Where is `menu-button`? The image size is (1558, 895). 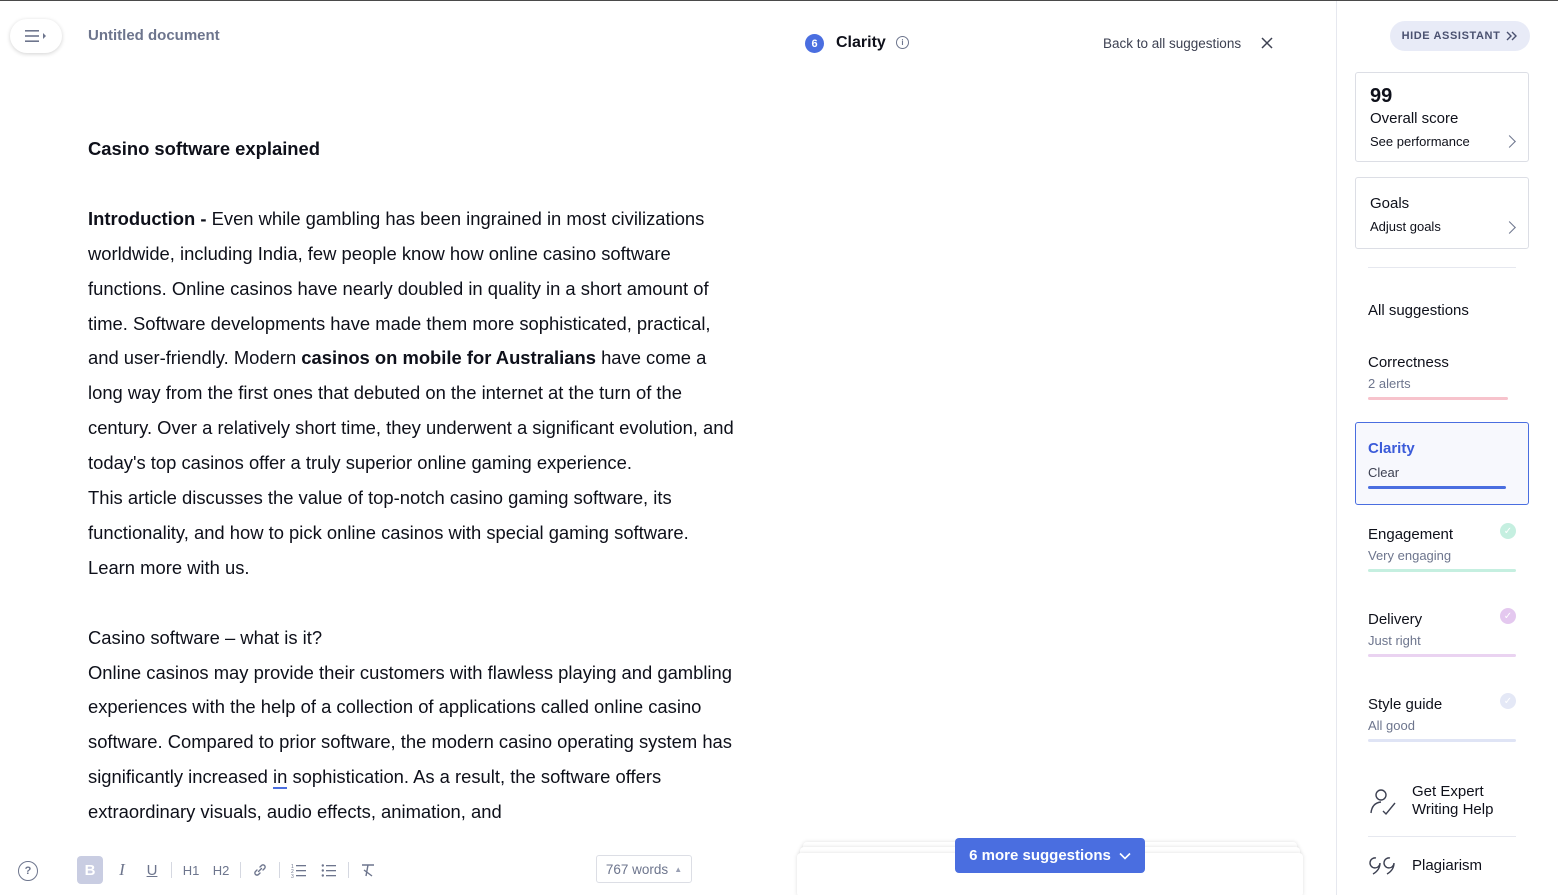
menu-button is located at coordinates (36, 36).